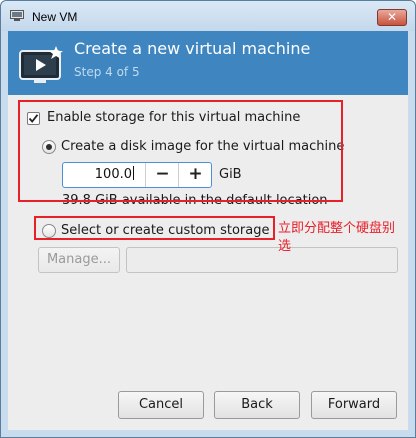 Image resolution: width=416 pixels, height=438 pixels. Describe the element at coordinates (41, 64) in the screenshot. I see `monitor-star-icon` at that location.